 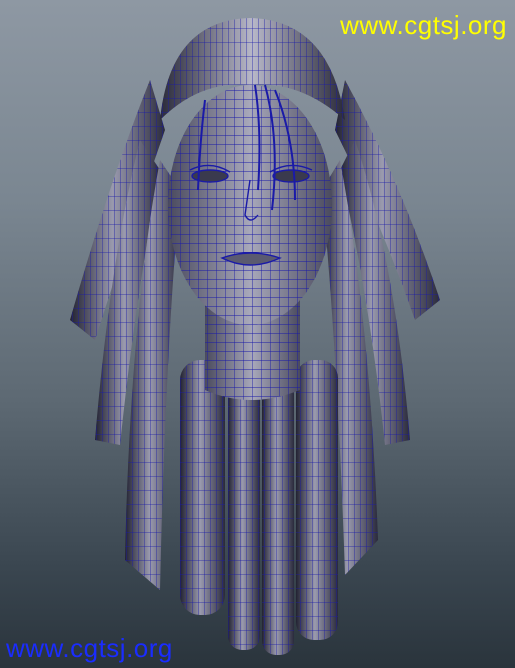 What do you see at coordinates (89, 648) in the screenshot?
I see `watermark-bottom: www.cgtsj.org` at bounding box center [89, 648].